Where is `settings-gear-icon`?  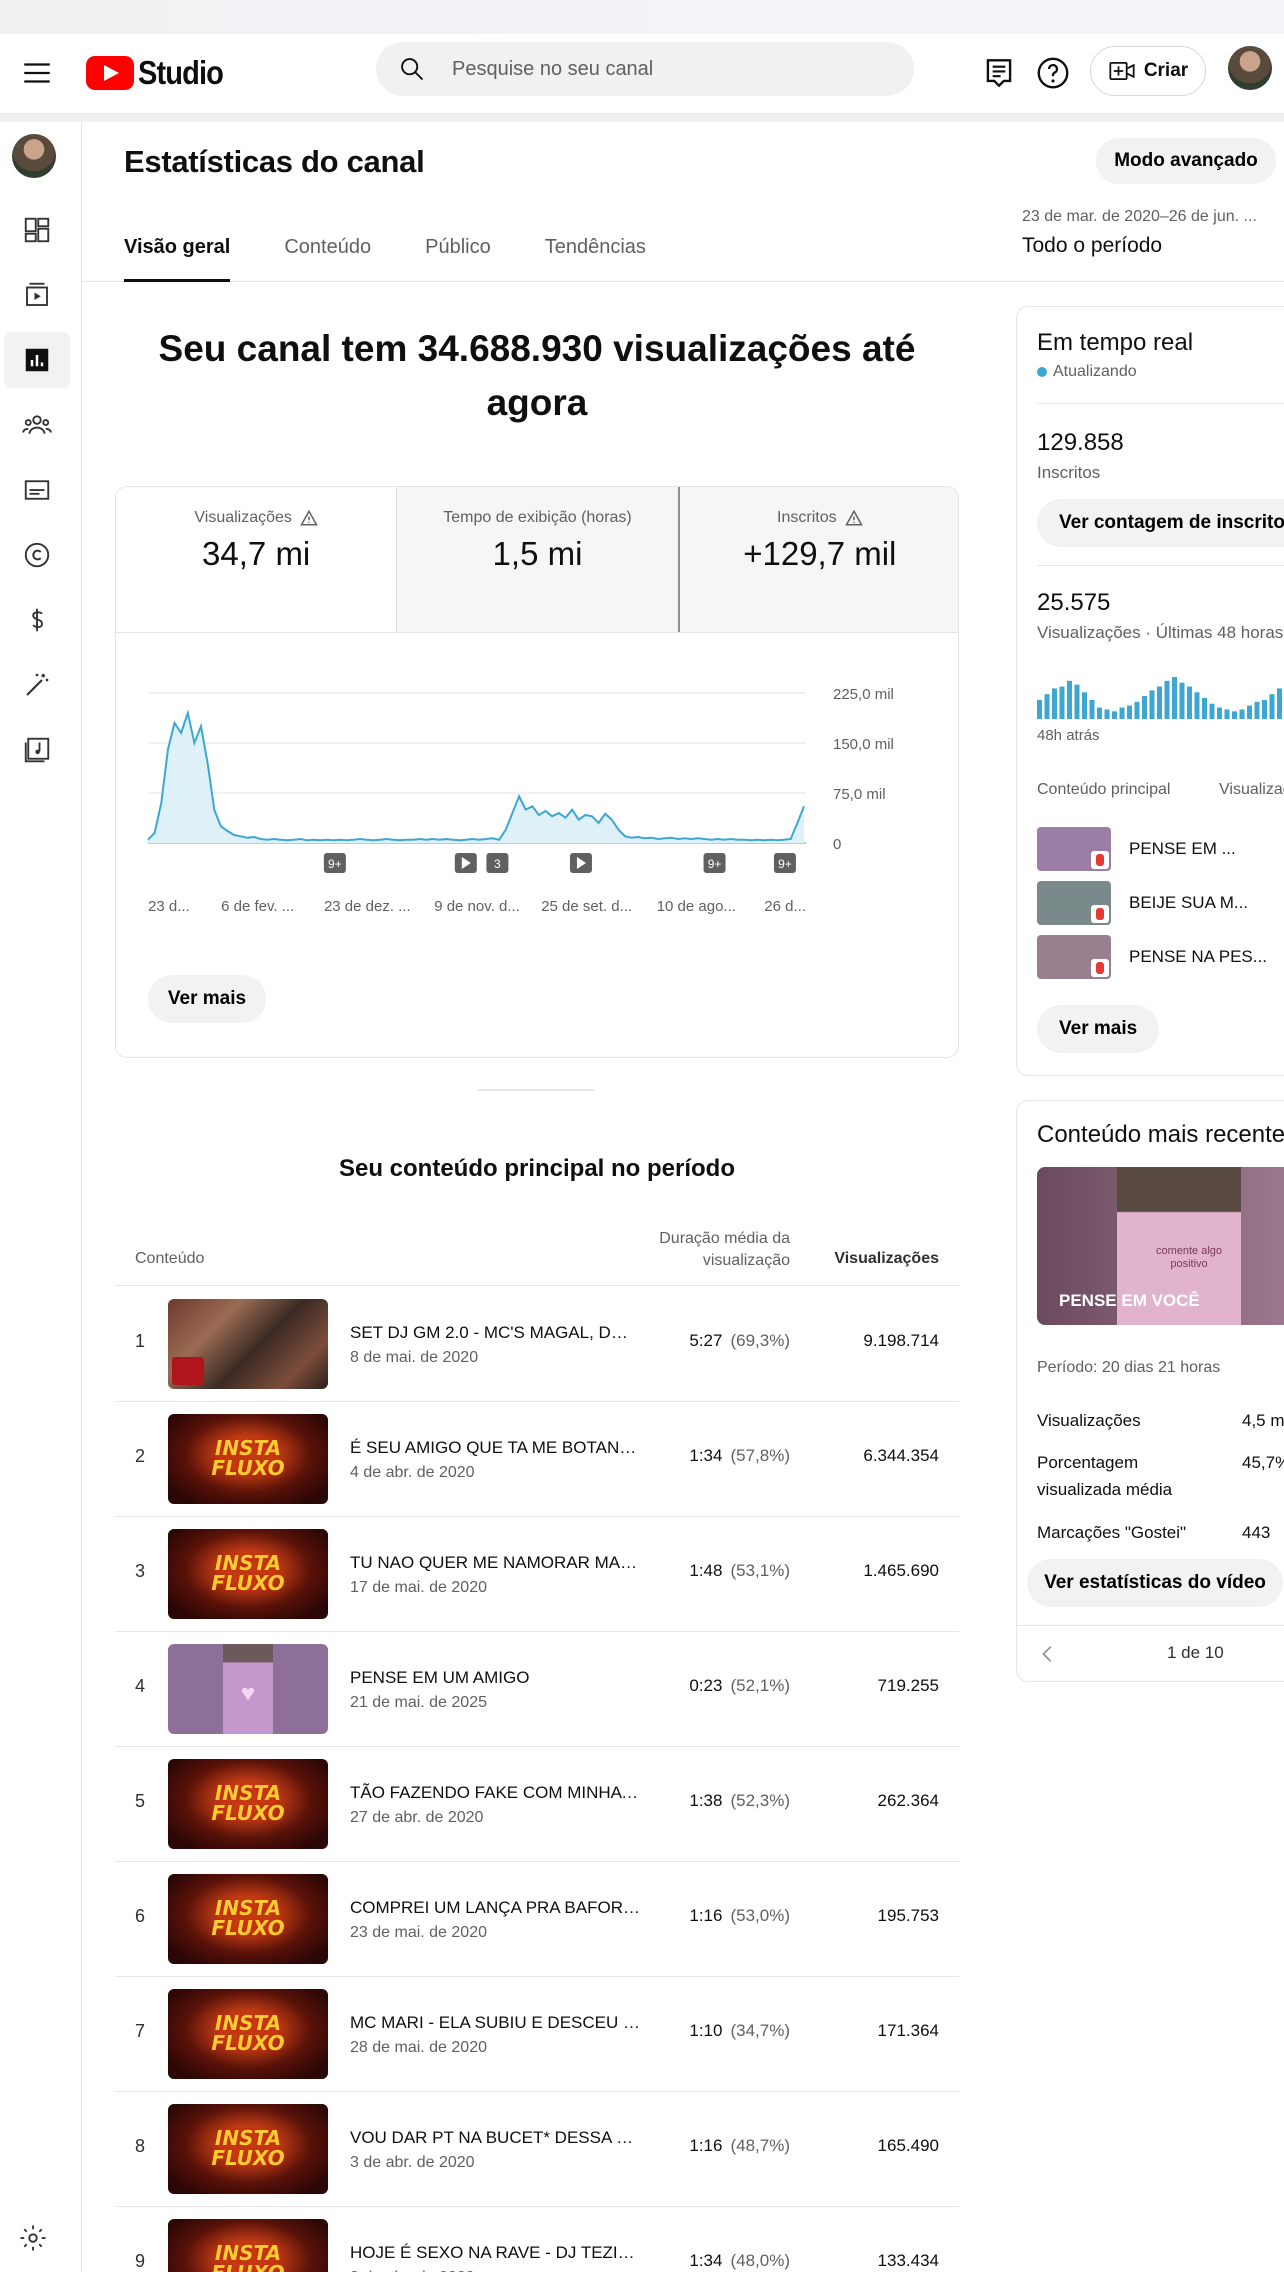 settings-gear-icon is located at coordinates (33, 2238).